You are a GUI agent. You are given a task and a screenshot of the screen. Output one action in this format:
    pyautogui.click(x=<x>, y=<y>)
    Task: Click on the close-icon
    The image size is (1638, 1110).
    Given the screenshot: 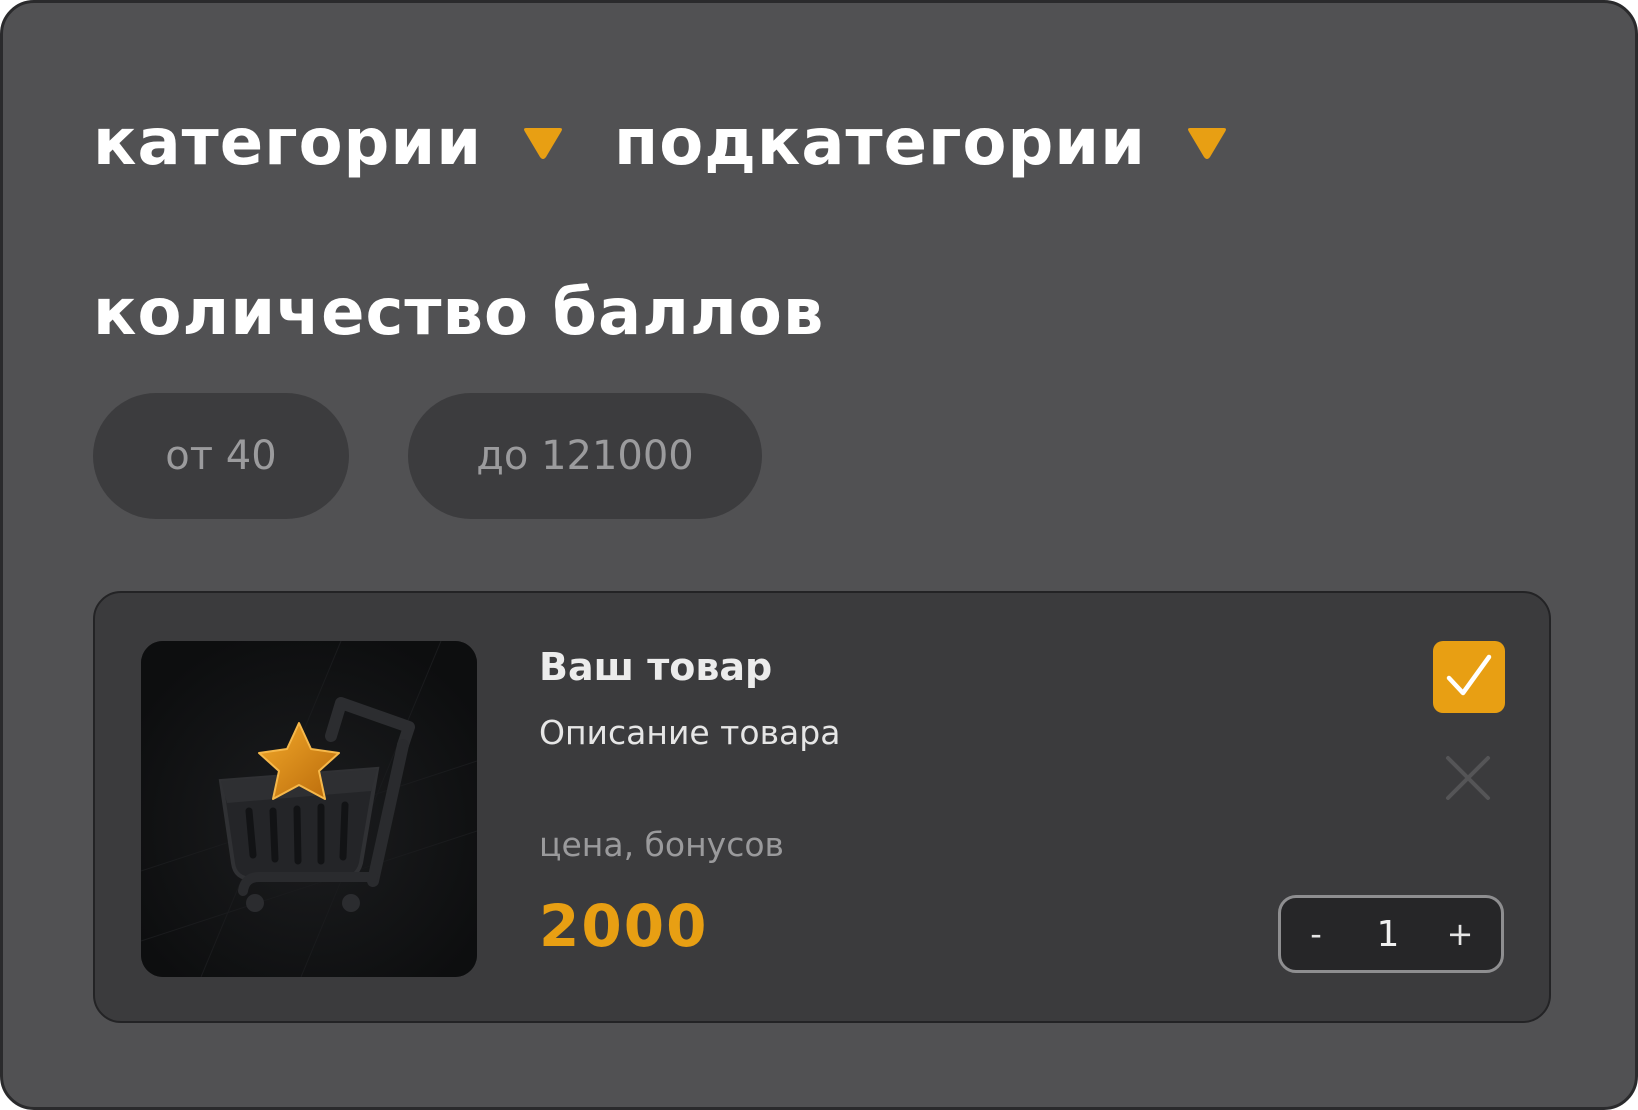 What is the action you would take?
    pyautogui.click(x=1468, y=778)
    